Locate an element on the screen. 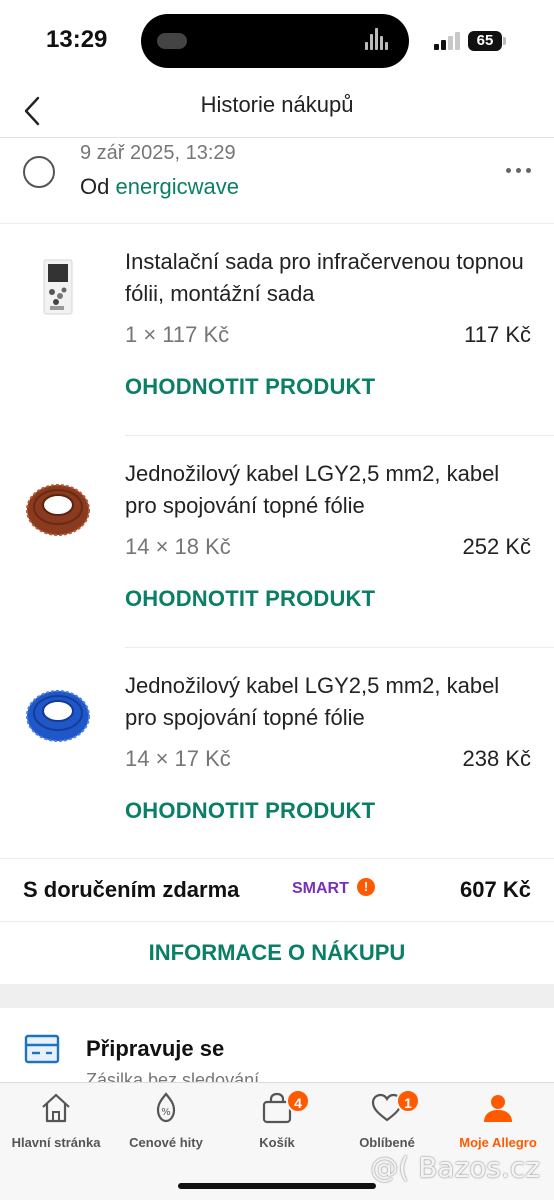  installation-kit-image is located at coordinates (58, 287).